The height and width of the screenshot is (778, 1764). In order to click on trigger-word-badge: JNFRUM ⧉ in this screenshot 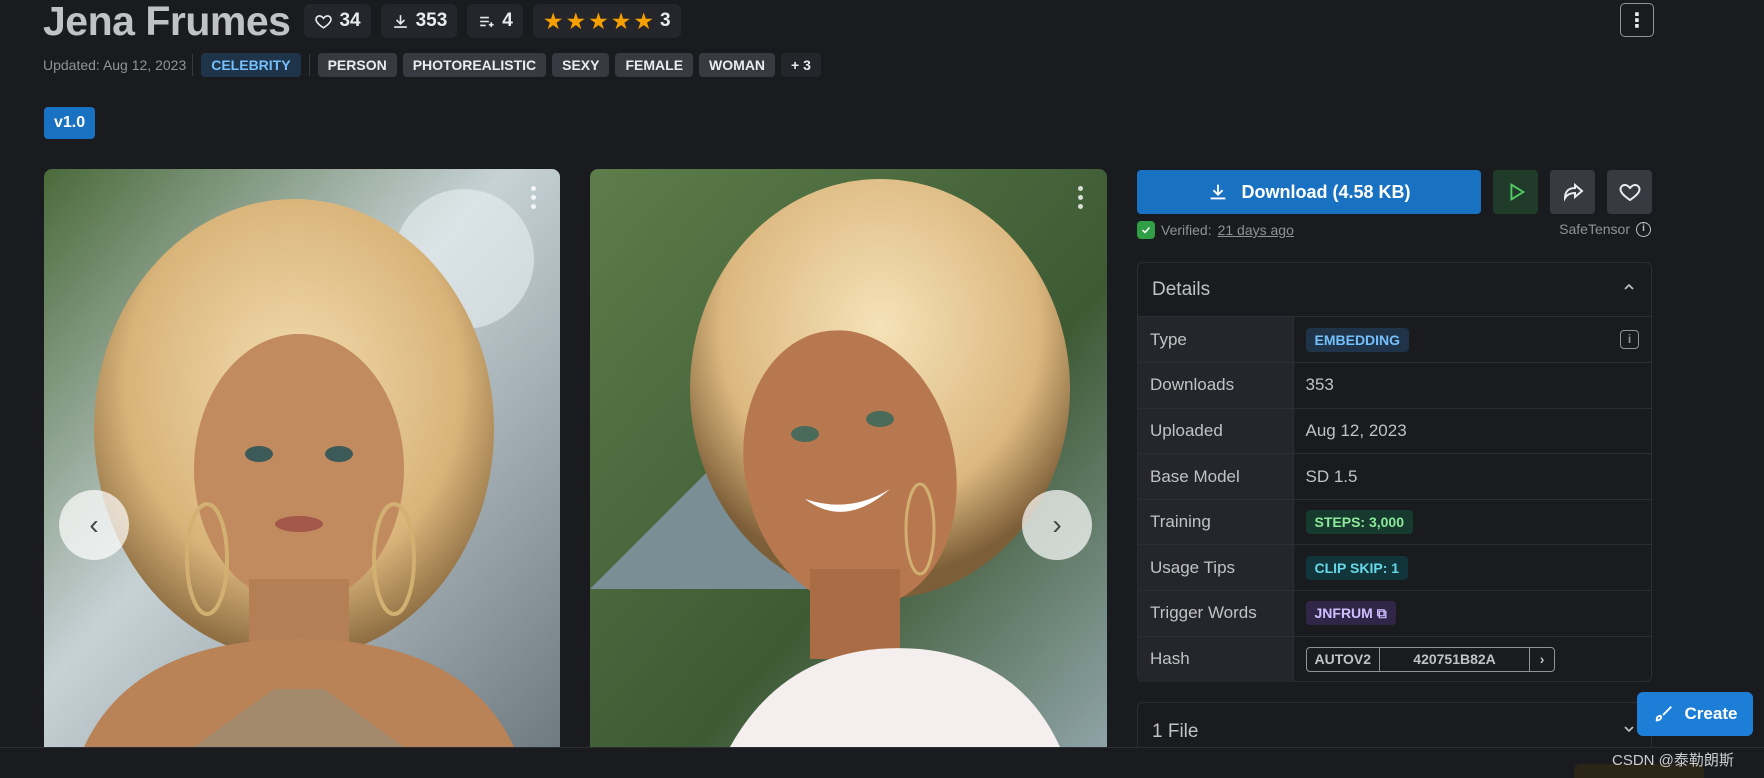, I will do `click(1350, 613)`.